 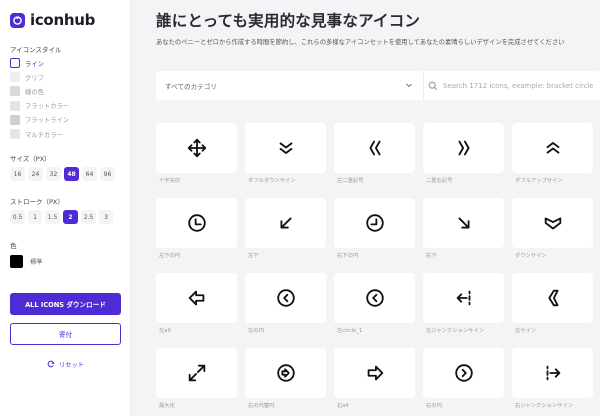 What do you see at coordinates (253, 256) in the screenshot?
I see `icon-card-label: 左下` at bounding box center [253, 256].